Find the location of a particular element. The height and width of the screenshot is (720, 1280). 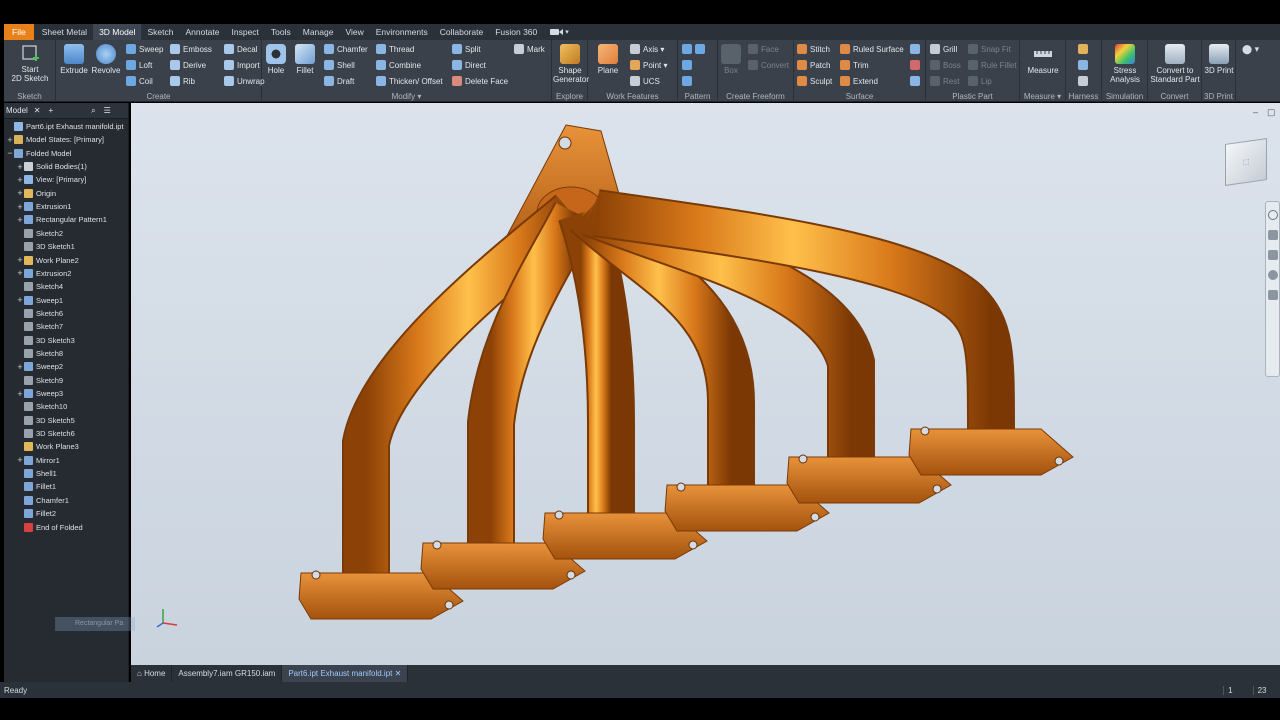

ucs-button: UCS is located at coordinates (645, 81).